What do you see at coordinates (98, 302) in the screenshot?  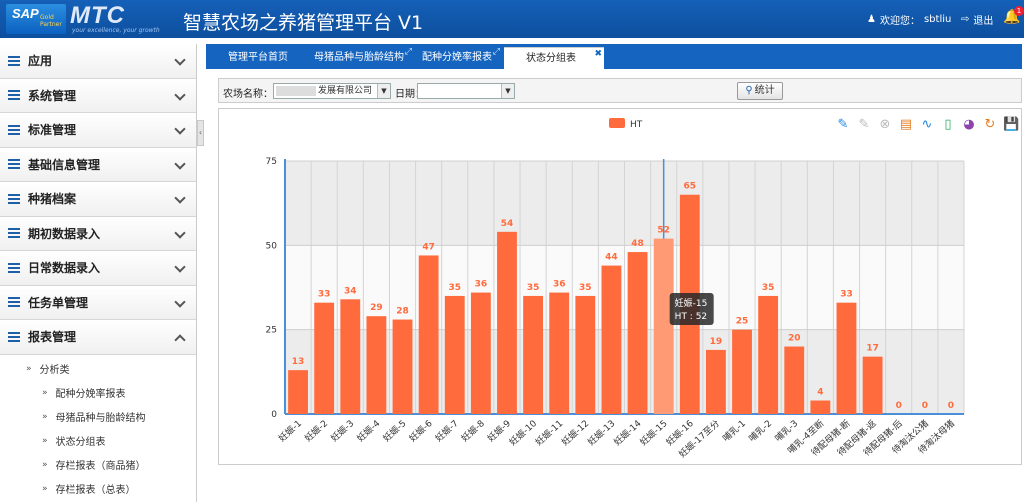 I see `sidebar-item: 任务单管理` at bounding box center [98, 302].